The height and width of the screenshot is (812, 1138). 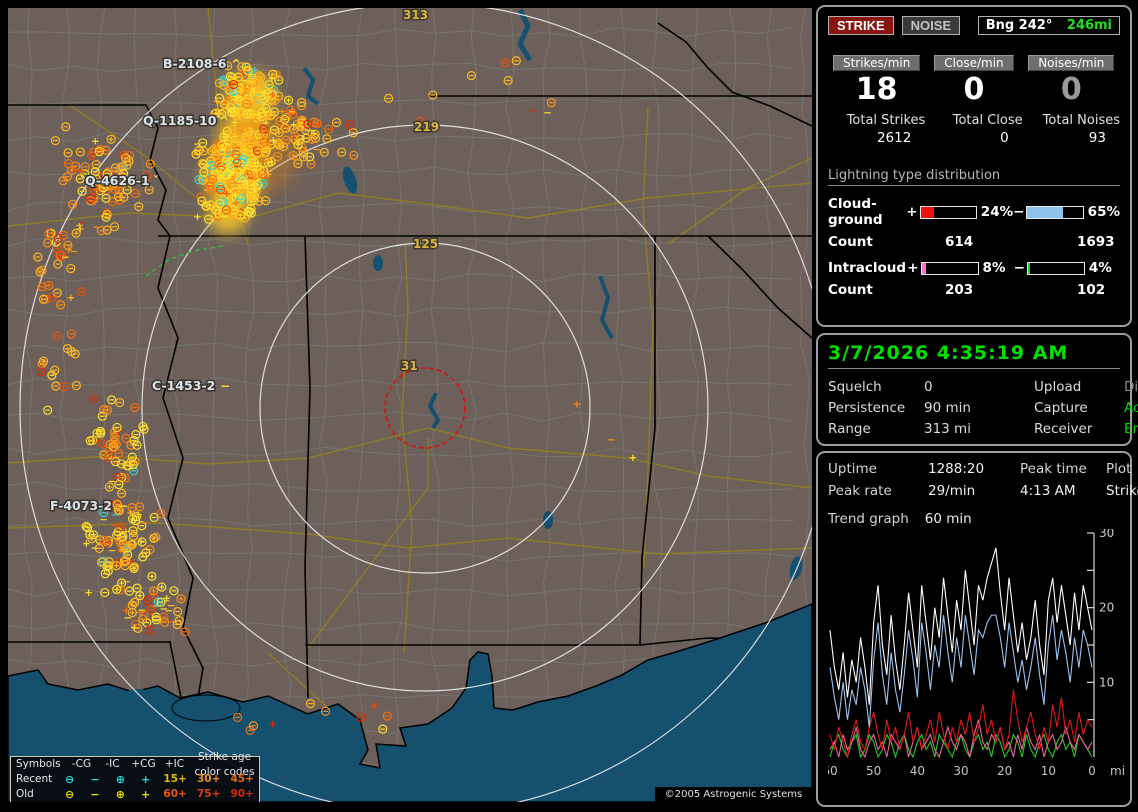 What do you see at coordinates (974, 63) in the screenshot?
I see `close-per-min-button: Close/min` at bounding box center [974, 63].